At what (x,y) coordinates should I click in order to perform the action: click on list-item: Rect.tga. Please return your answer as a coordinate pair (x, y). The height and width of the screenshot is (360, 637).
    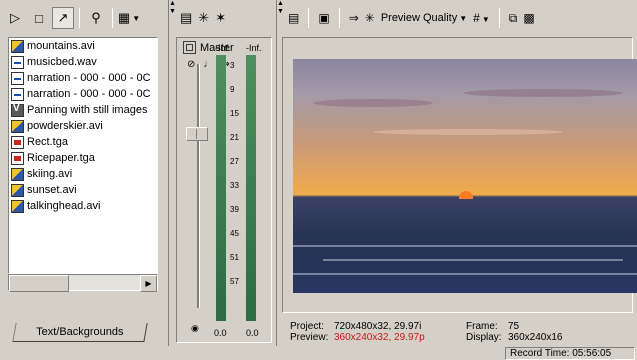
    Looking at the image, I should click on (83, 142).